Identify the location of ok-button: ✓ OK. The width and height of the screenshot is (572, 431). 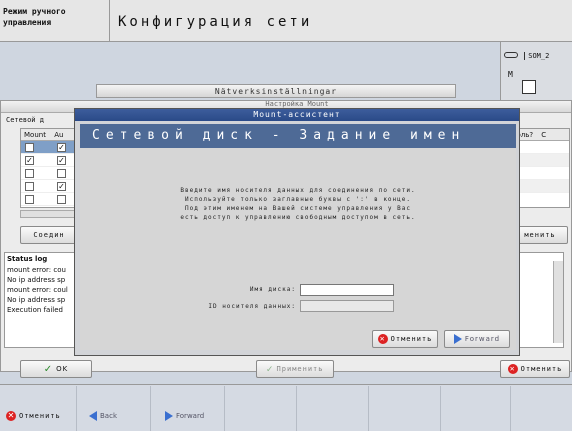
(56, 369).